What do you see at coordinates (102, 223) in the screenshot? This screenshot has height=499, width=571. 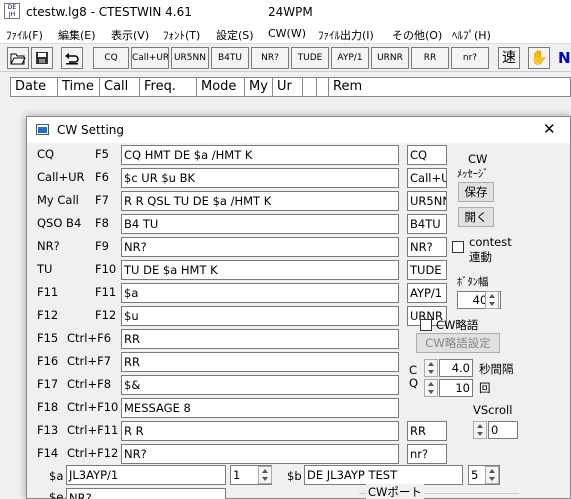 I see `row-key-qso-b4: F8` at bounding box center [102, 223].